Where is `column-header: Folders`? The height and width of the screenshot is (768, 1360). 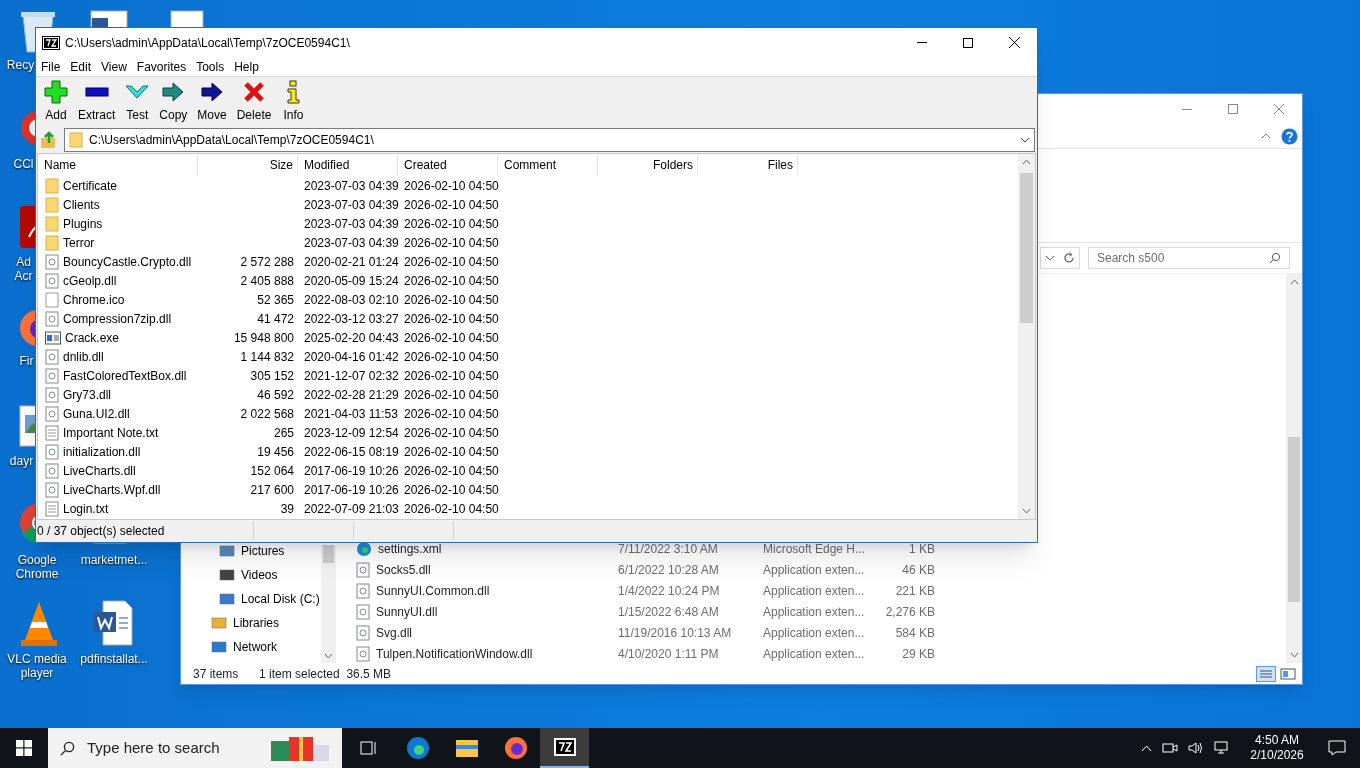 column-header: Folders is located at coordinates (648, 165).